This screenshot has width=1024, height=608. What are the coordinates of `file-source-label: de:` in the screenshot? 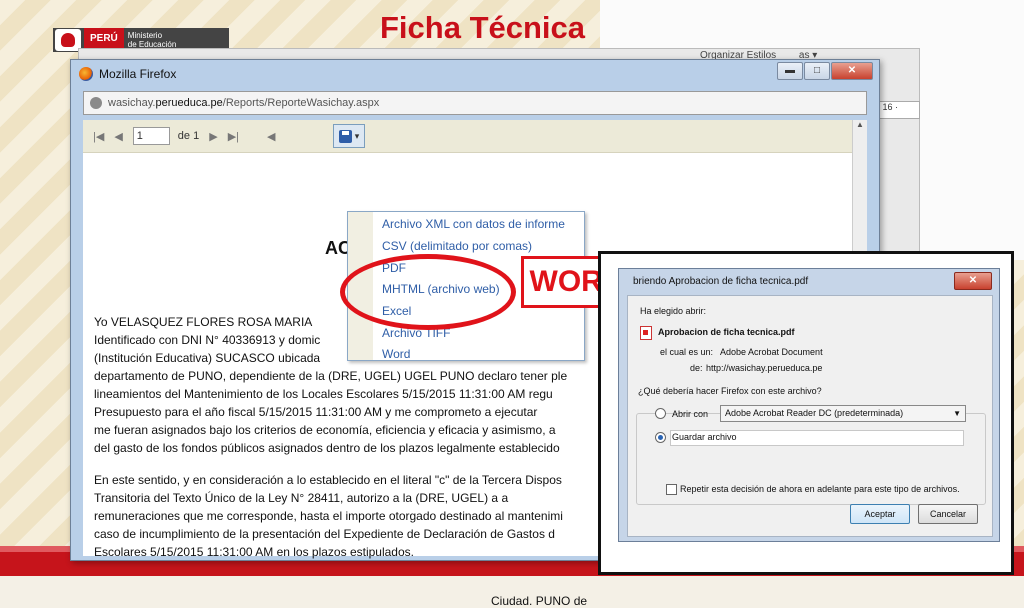 It's located at (696, 368).